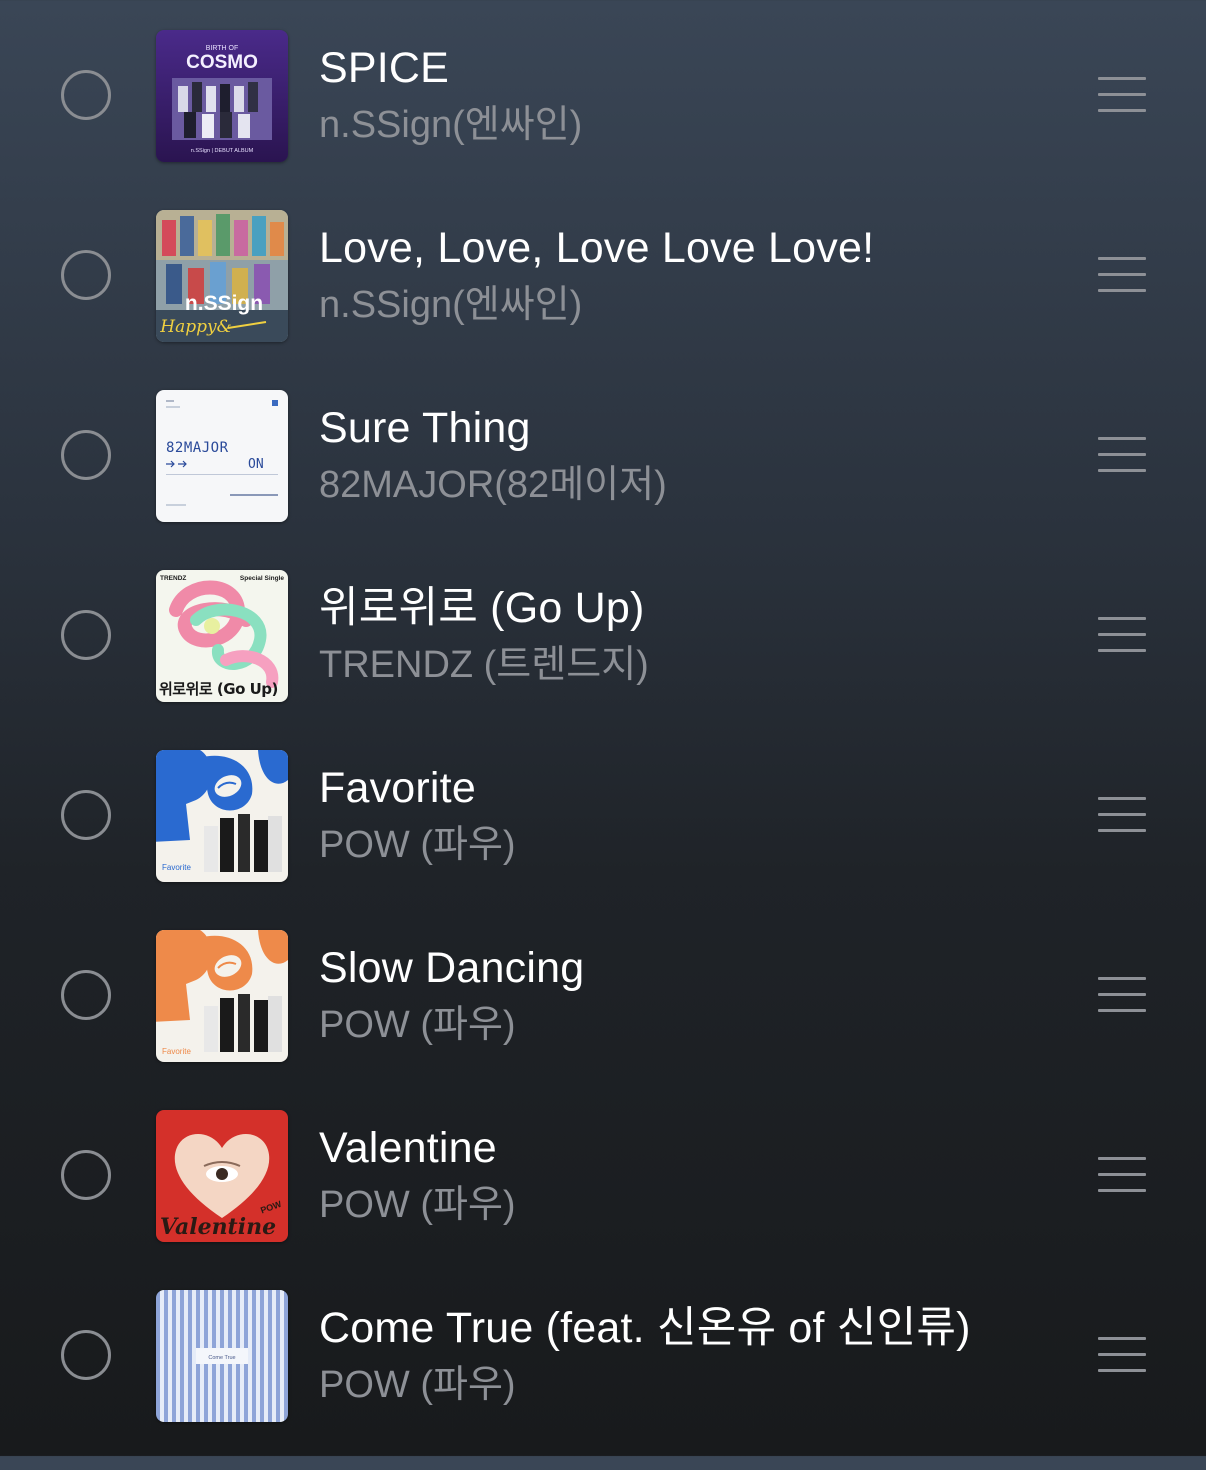 The image size is (1206, 1470). I want to click on album-art: BIRTH OF COSMO n.SSign | DEBUT ALBUM, so click(222, 96).